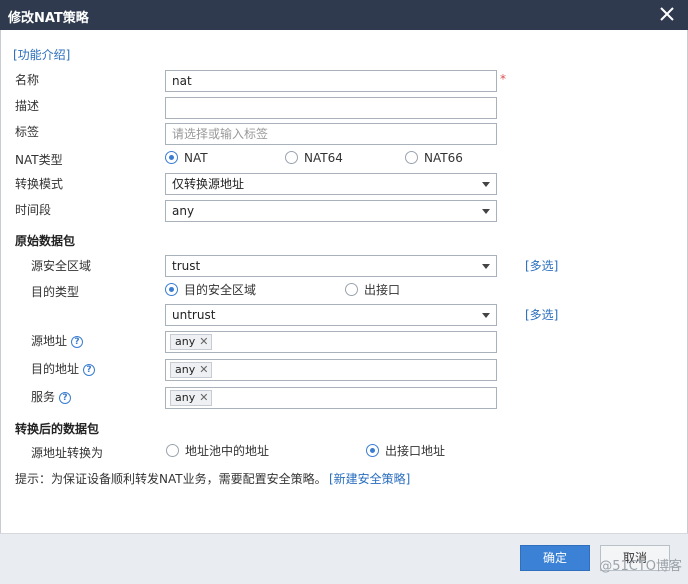 The width and height of the screenshot is (688, 584). What do you see at coordinates (667, 14) in the screenshot?
I see `close-icon` at bounding box center [667, 14].